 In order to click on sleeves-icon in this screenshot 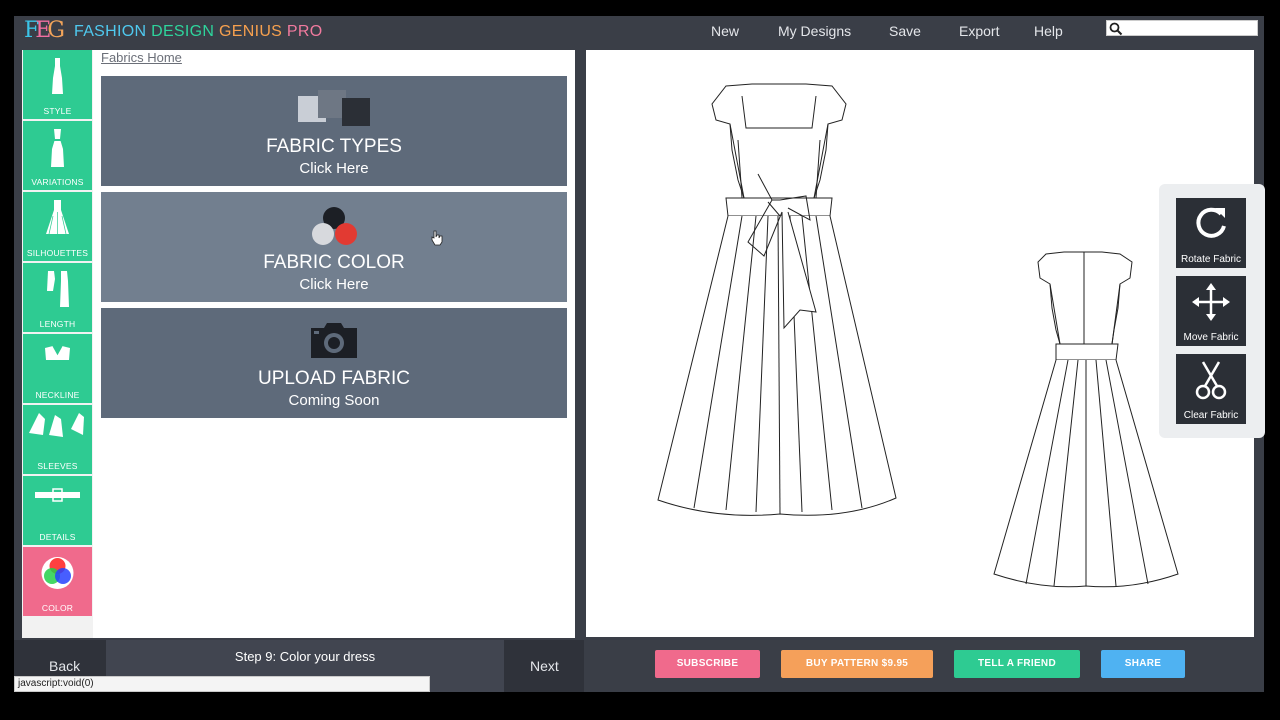, I will do `click(56, 425)`.